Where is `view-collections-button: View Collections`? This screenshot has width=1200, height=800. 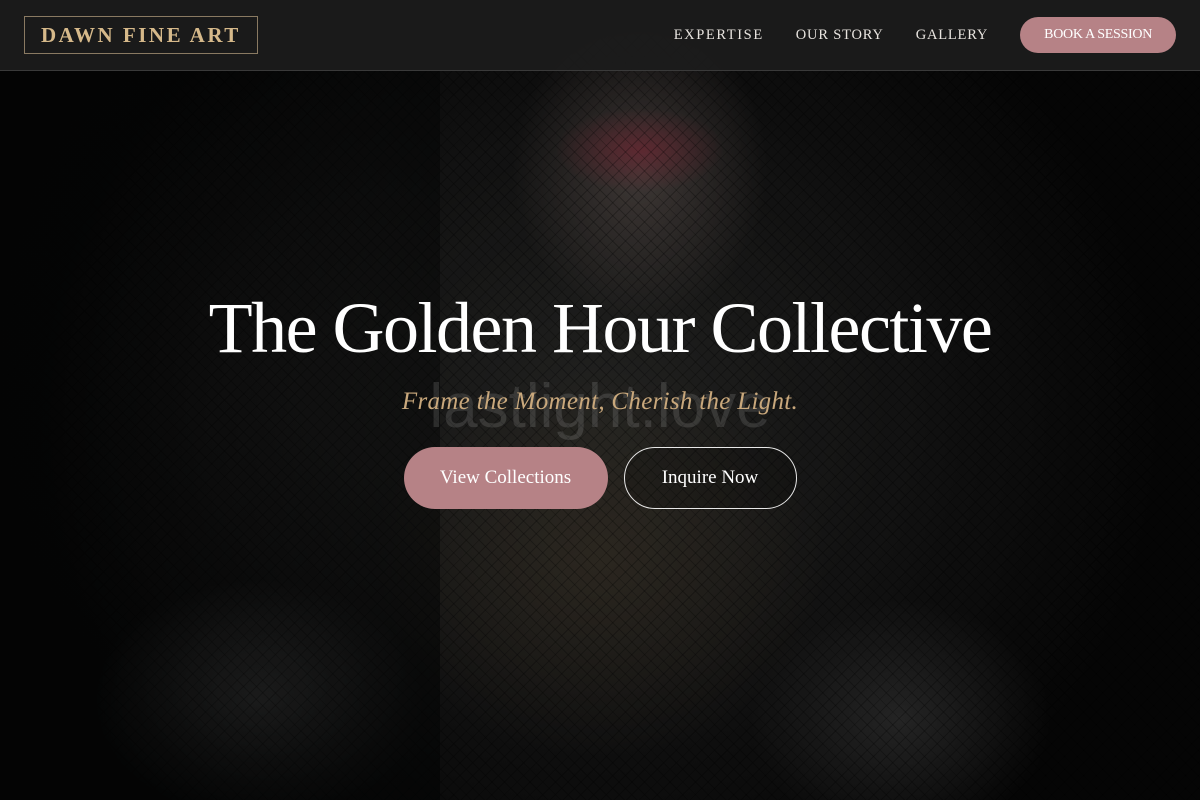 view-collections-button: View Collections is located at coordinates (505, 478).